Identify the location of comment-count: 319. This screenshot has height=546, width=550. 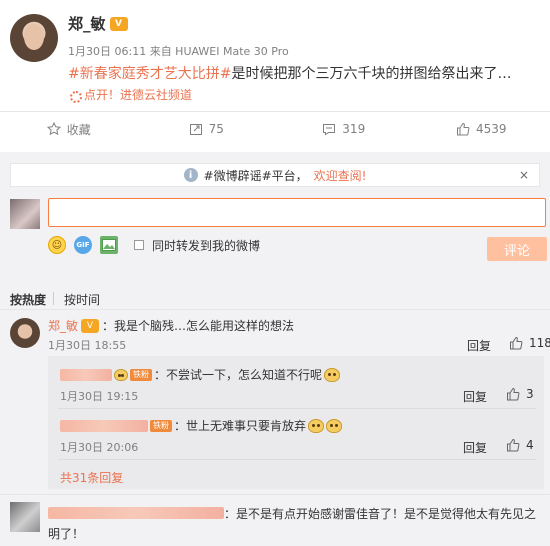
(354, 129).